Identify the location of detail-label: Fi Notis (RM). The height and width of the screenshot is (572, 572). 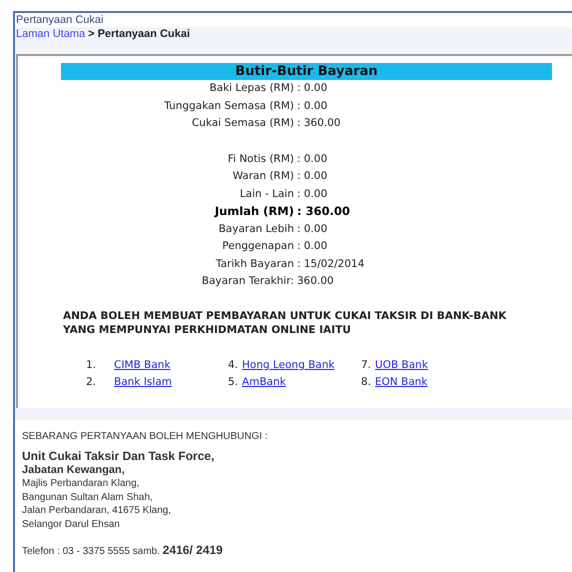
(261, 159).